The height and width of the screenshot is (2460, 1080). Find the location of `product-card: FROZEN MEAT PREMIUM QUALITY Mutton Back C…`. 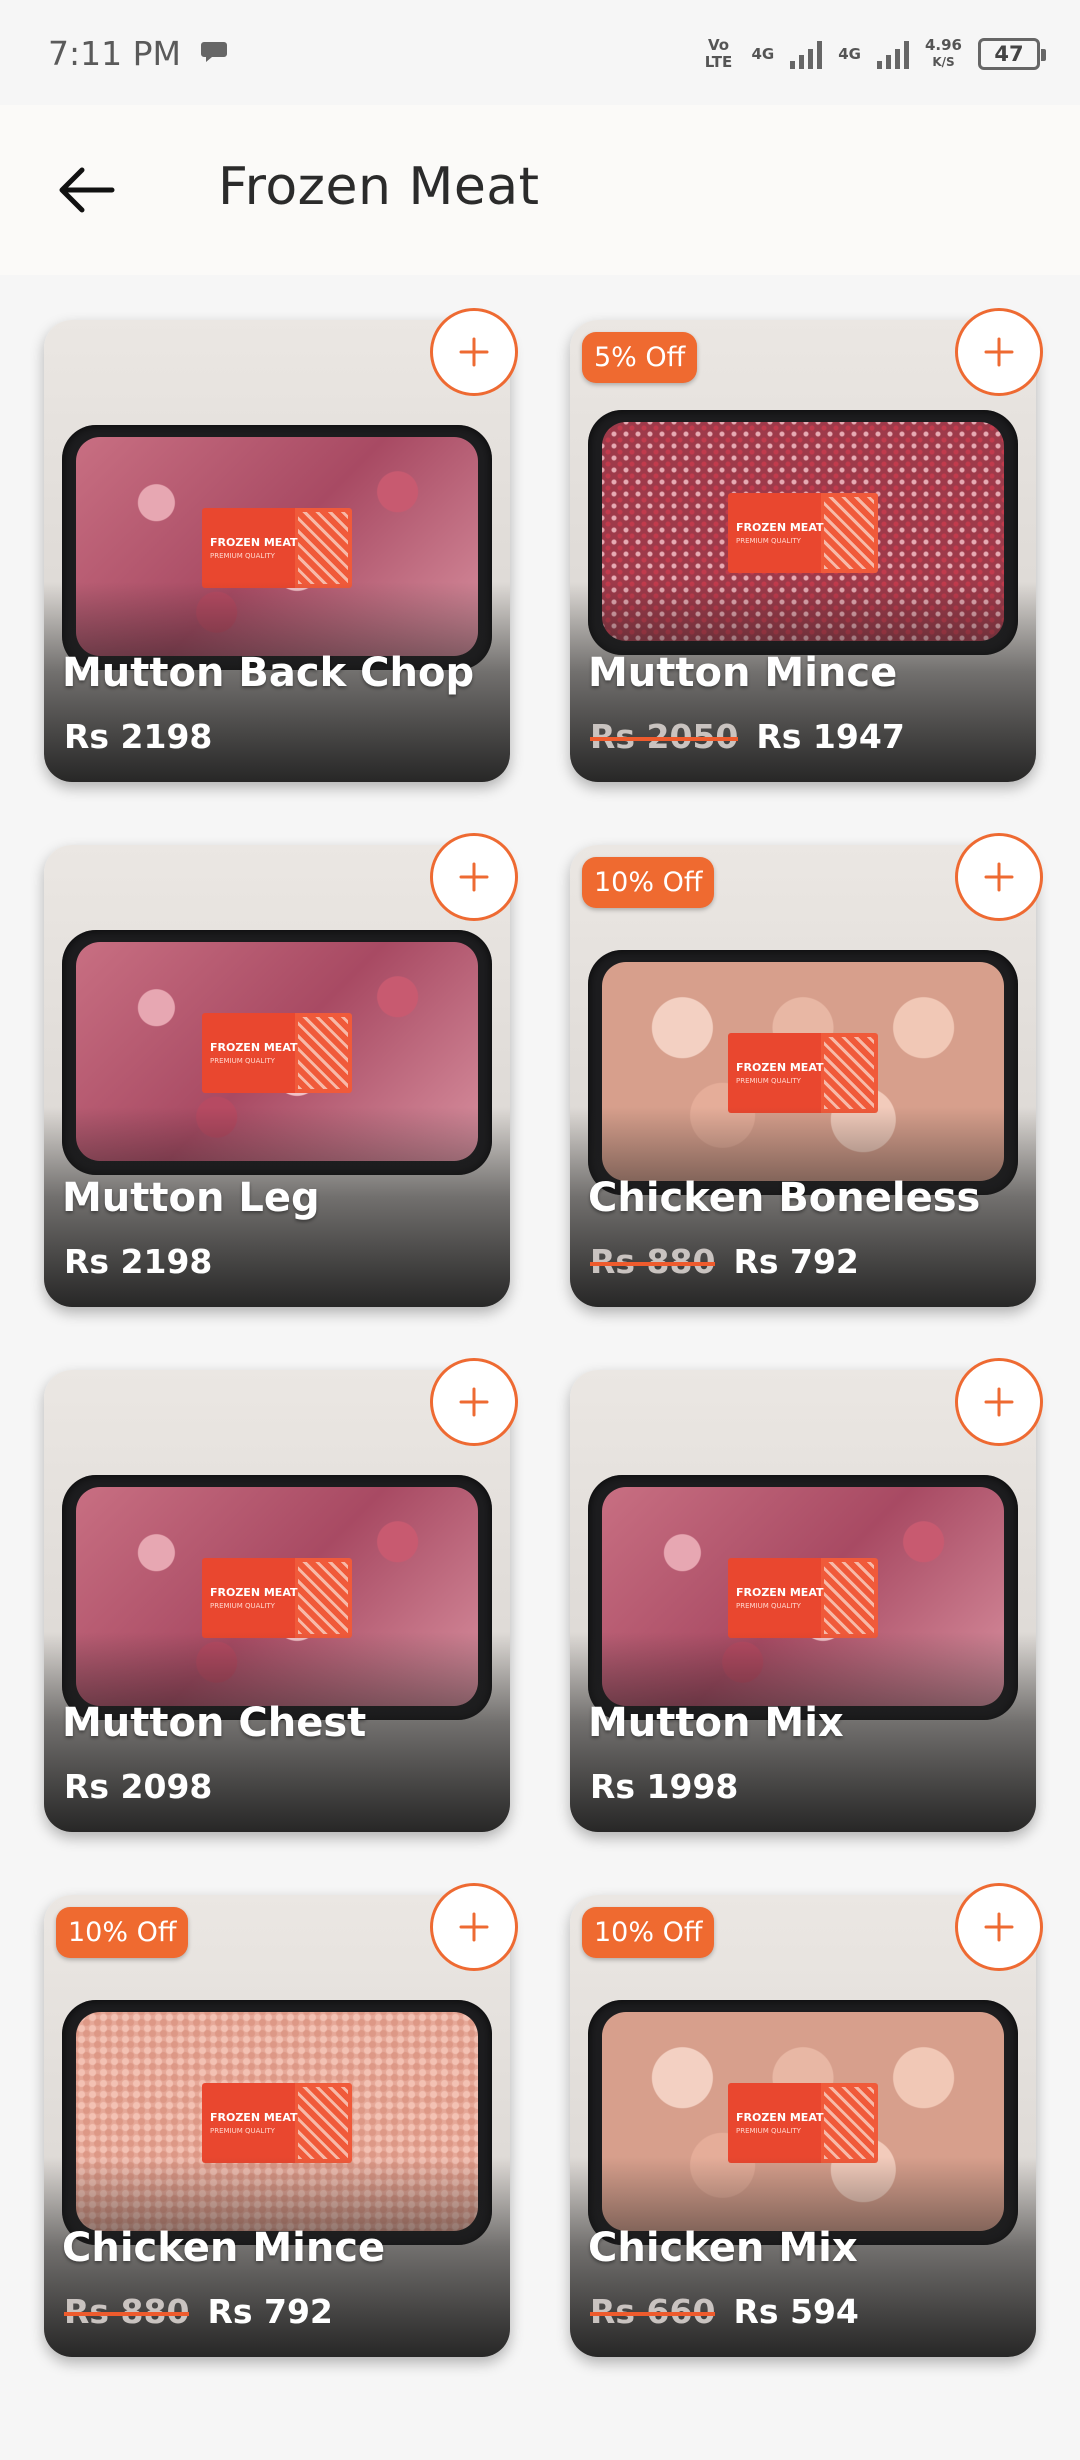

product-card: FROZEN MEAT PREMIUM QUALITY Mutton Back C… is located at coordinates (277, 551).